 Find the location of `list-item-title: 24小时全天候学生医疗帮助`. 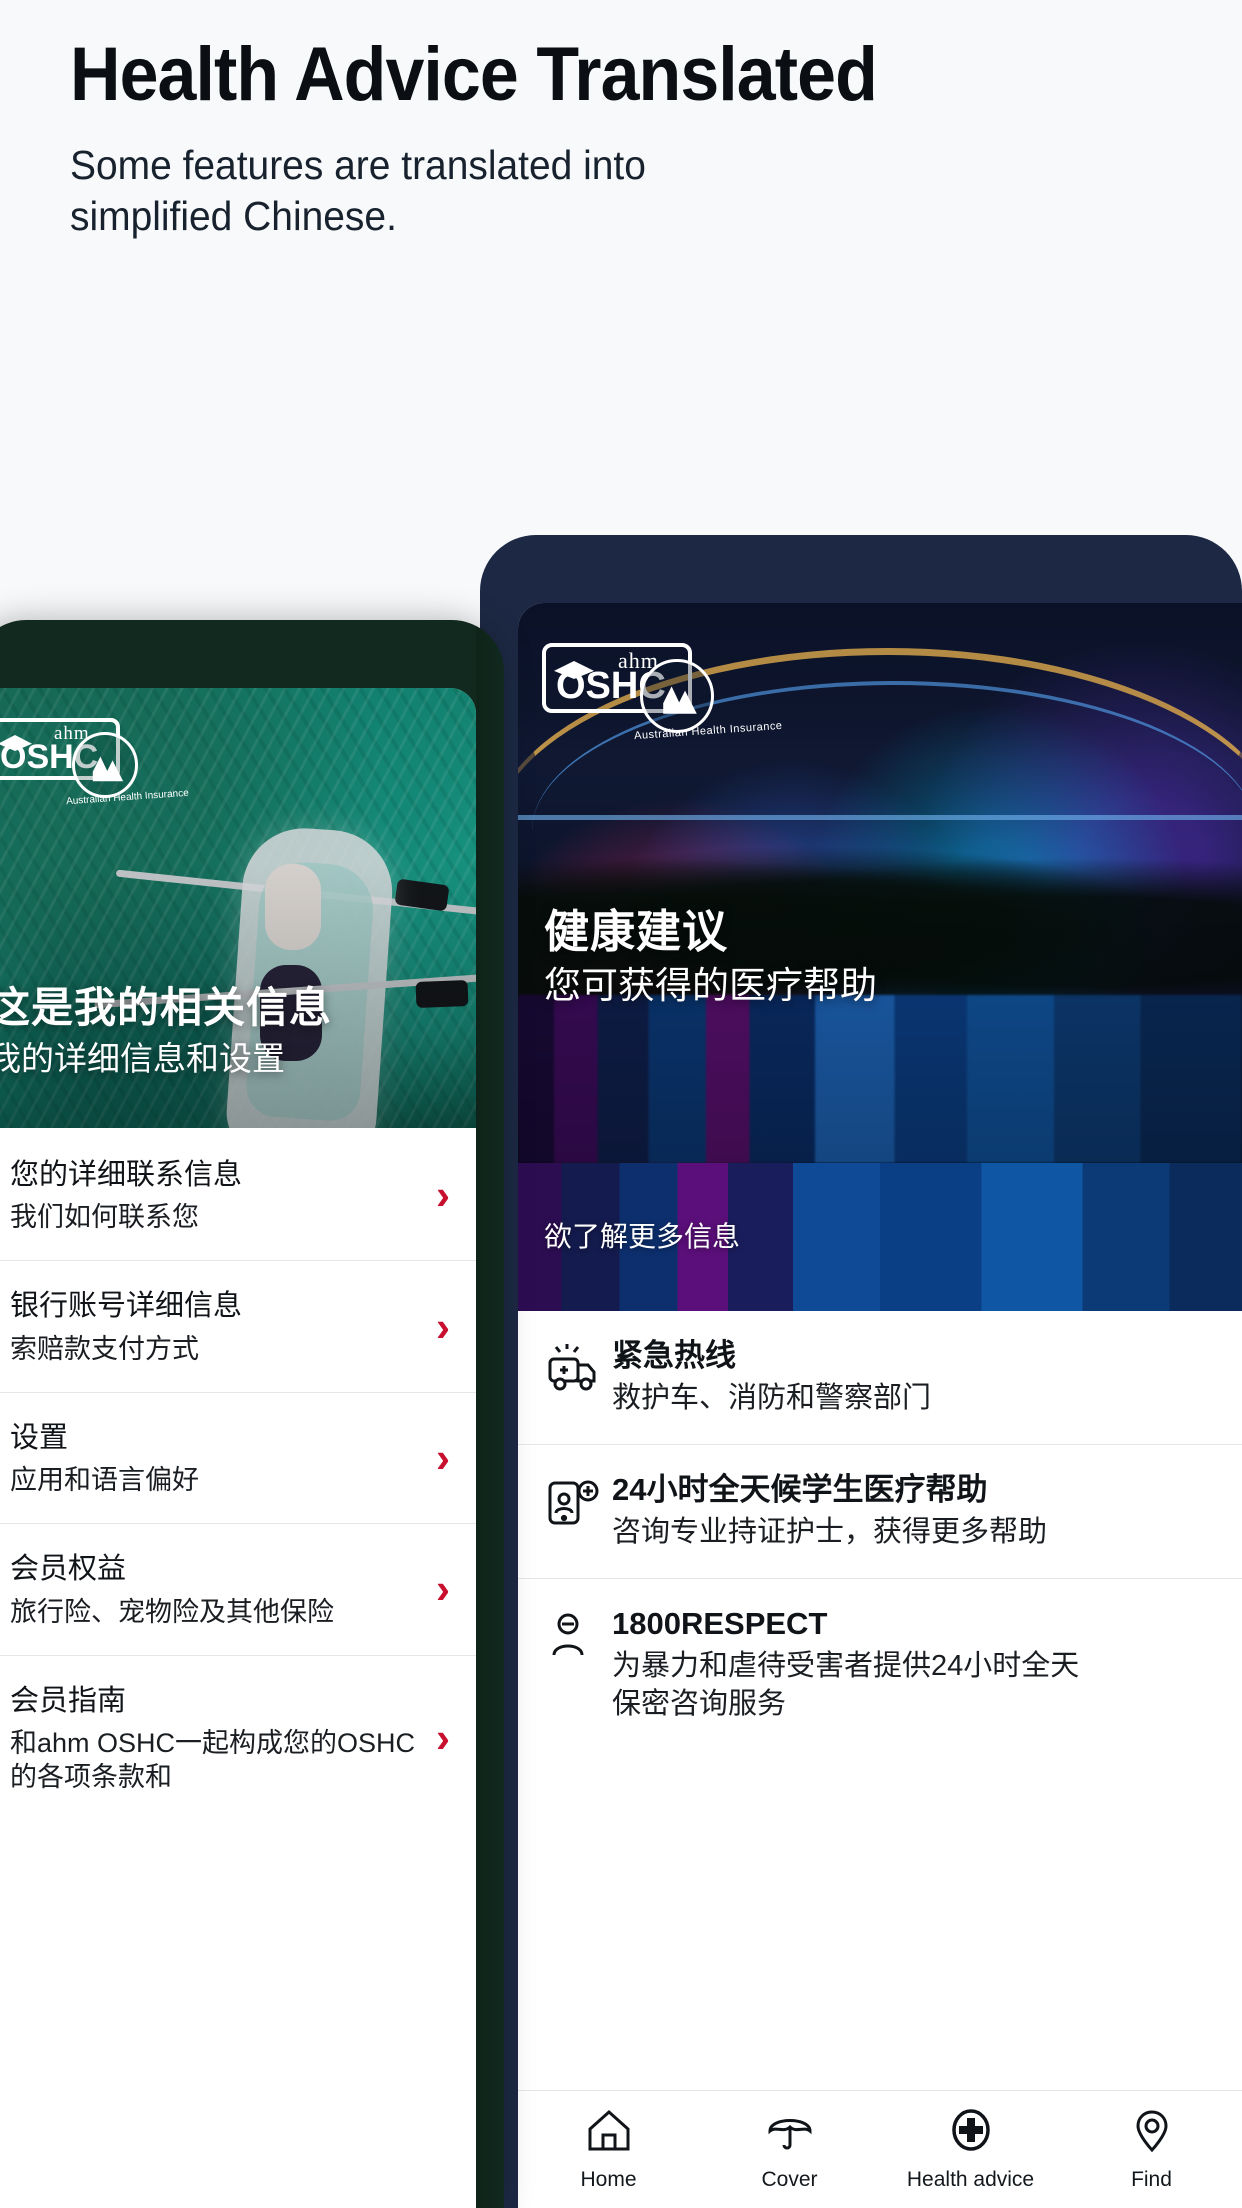

list-item-title: 24小时全天候学生医疗帮助 is located at coordinates (800, 1489).